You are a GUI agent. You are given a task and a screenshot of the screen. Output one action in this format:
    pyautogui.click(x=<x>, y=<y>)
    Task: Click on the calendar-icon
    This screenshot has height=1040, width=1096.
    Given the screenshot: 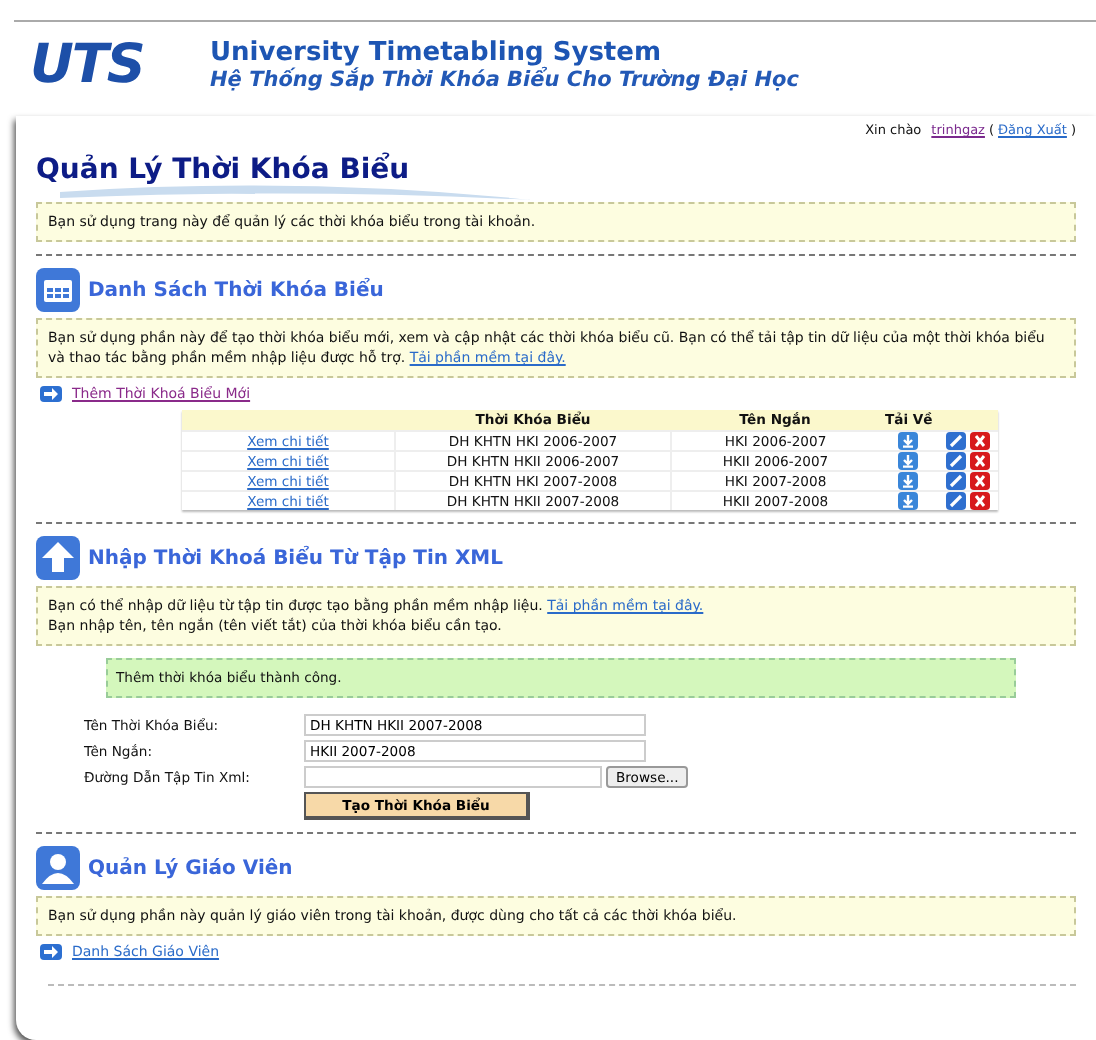 What is the action you would take?
    pyautogui.click(x=58, y=290)
    